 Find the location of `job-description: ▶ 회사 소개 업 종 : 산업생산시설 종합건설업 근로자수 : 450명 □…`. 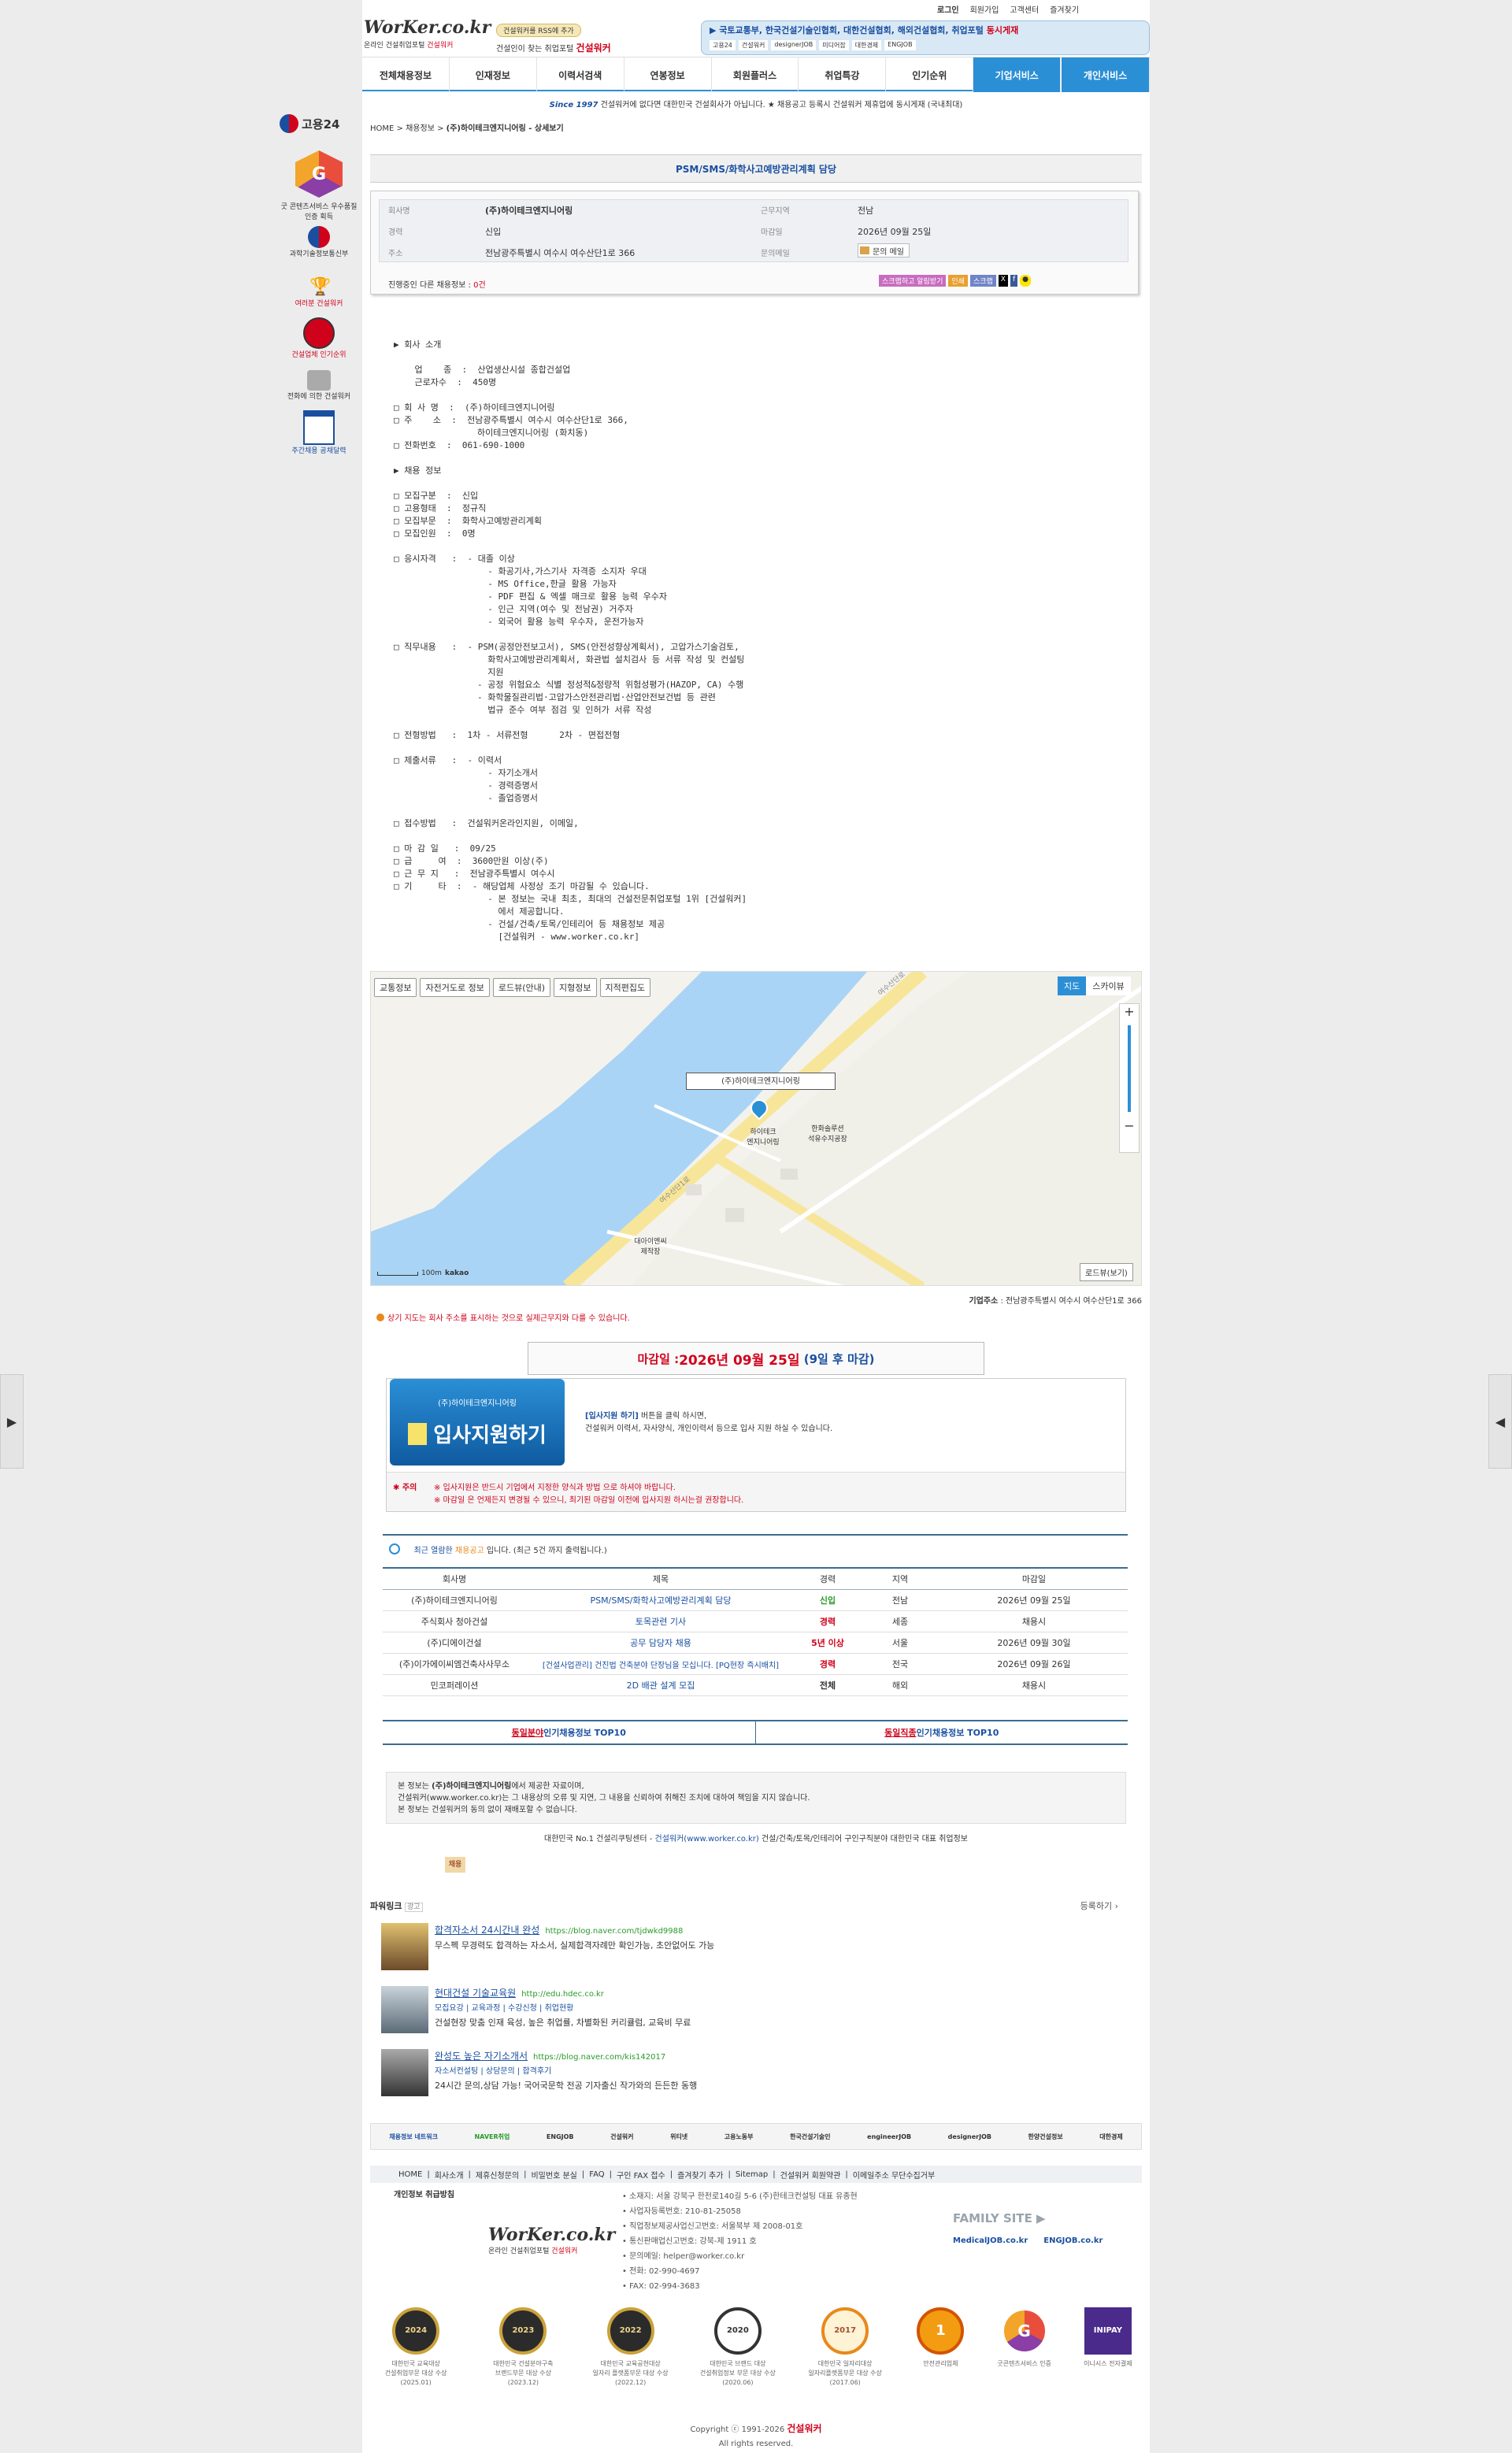

job-description: ▶ 회사 소개 업 종 : 산업생산시설 종합건설업 근로자수 : 450명 □… is located at coordinates (570, 640).